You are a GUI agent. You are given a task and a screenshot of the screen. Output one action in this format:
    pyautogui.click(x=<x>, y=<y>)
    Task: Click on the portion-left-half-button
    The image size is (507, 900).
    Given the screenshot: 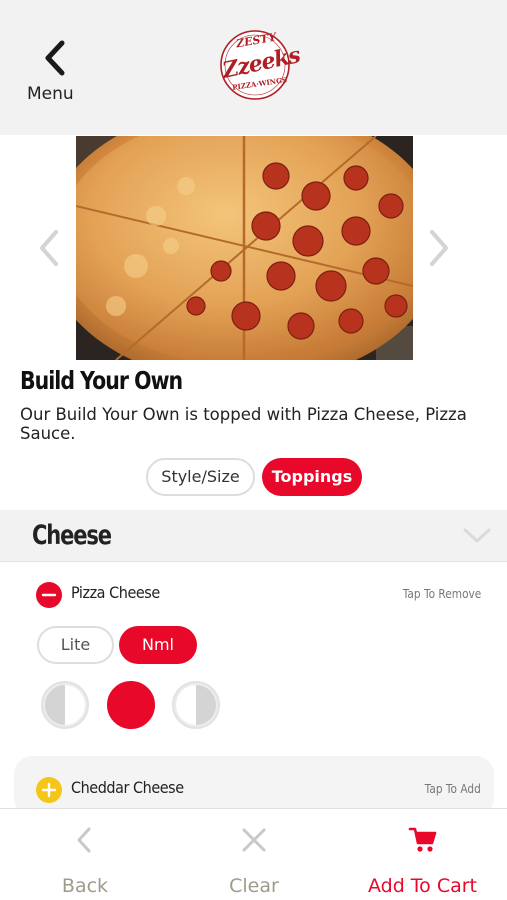 What is the action you would take?
    pyautogui.click(x=65, y=705)
    